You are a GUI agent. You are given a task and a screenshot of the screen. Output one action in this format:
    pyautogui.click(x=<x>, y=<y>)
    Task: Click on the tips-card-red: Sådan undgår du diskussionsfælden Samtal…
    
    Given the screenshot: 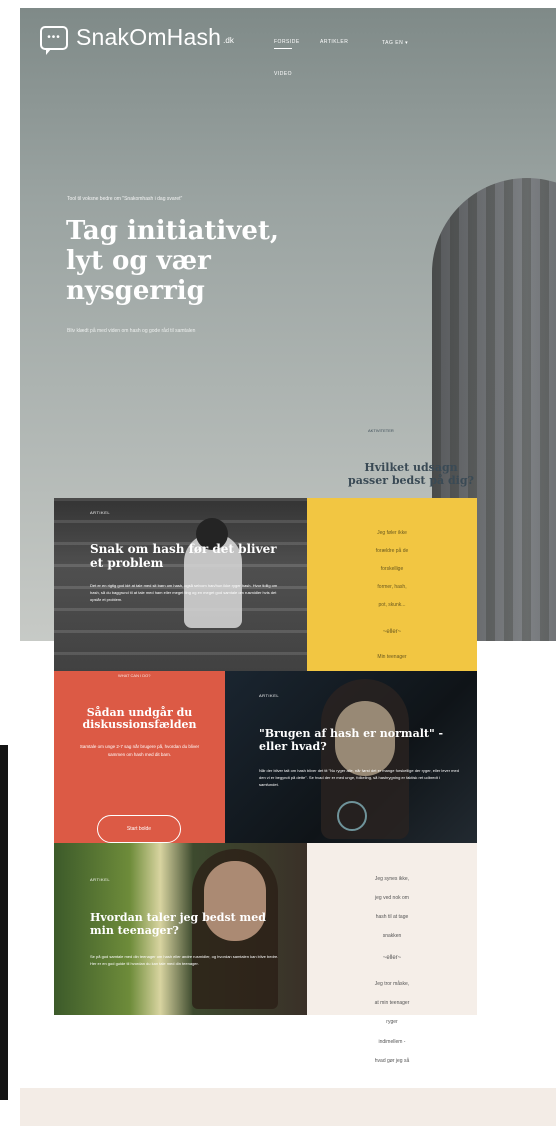 What is the action you would take?
    pyautogui.click(x=139, y=757)
    